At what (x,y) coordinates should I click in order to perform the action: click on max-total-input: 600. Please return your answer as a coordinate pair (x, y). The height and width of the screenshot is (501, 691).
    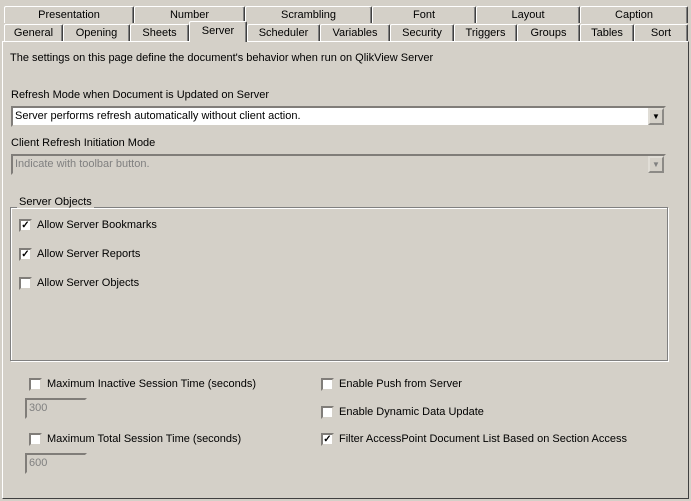
    Looking at the image, I should click on (56, 463).